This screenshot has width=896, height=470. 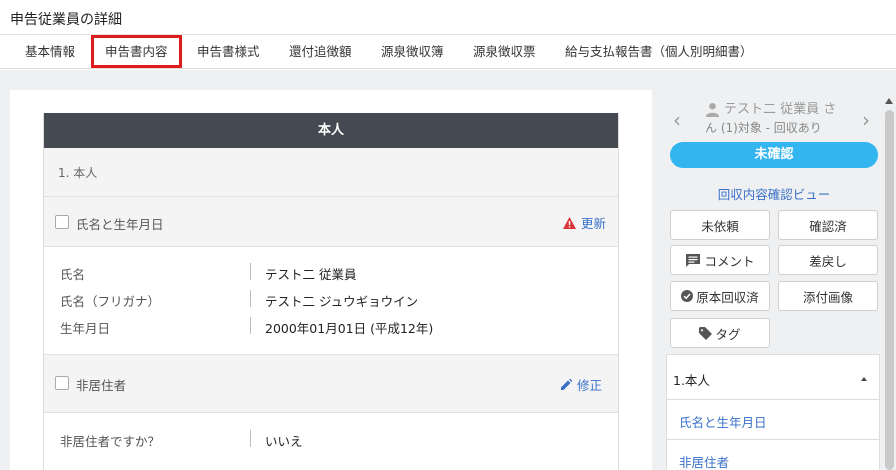 I want to click on update-link: 更新, so click(x=584, y=222).